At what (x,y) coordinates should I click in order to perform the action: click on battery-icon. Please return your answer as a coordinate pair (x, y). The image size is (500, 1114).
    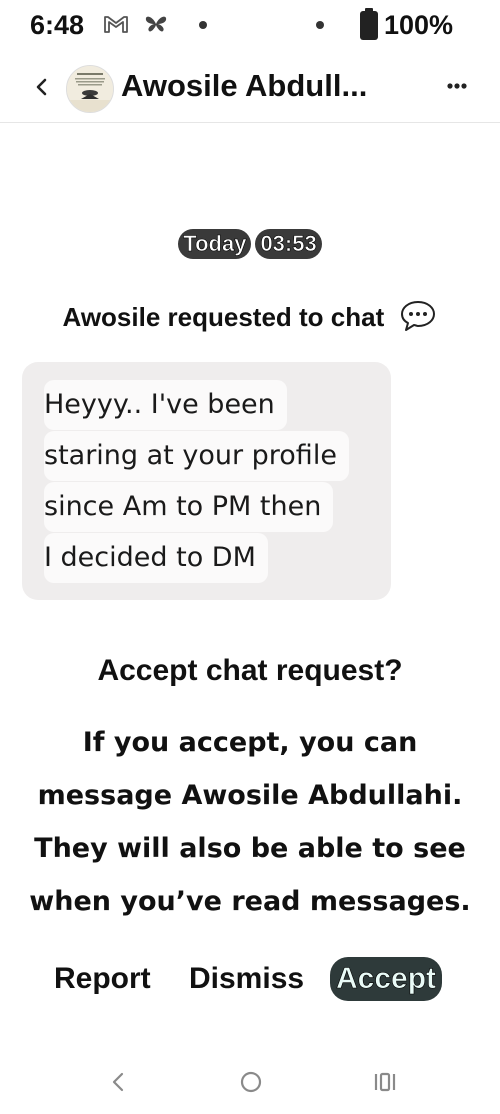
    Looking at the image, I should click on (369, 24).